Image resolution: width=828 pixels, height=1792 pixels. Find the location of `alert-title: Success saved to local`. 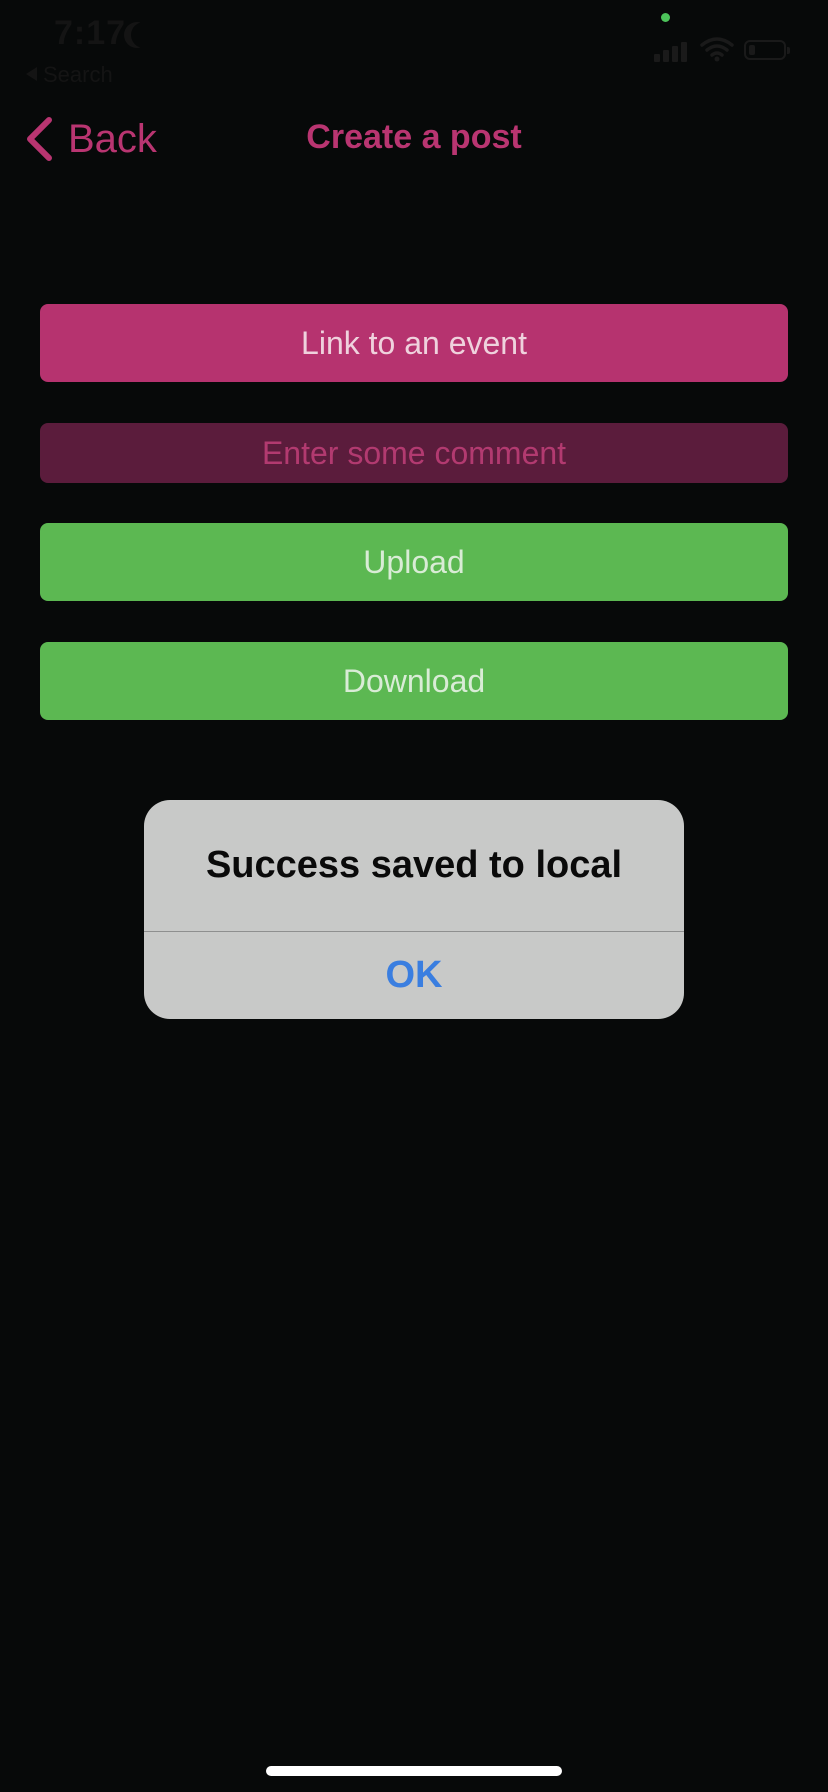

alert-title: Success saved to local is located at coordinates (414, 865).